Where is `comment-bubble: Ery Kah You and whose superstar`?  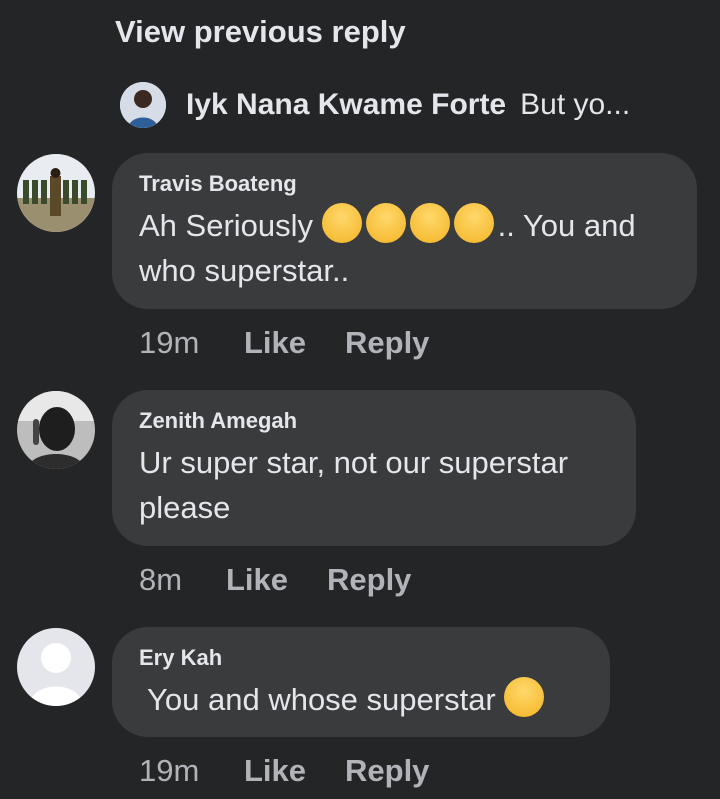
comment-bubble: Ery Kah You and whose superstar is located at coordinates (361, 682).